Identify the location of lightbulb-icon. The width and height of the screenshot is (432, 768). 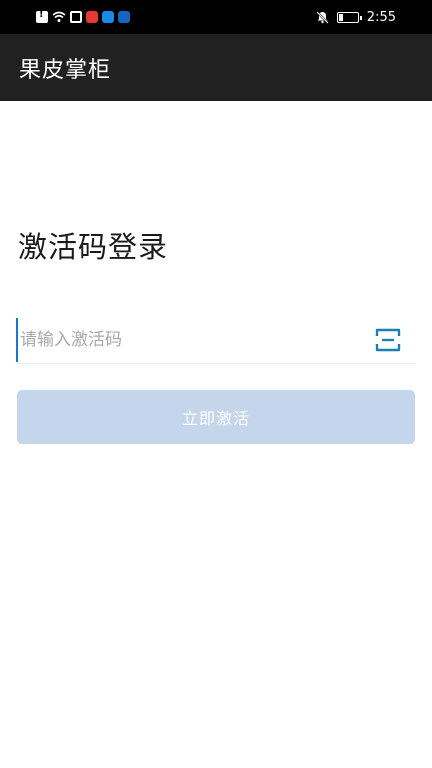
(124, 17).